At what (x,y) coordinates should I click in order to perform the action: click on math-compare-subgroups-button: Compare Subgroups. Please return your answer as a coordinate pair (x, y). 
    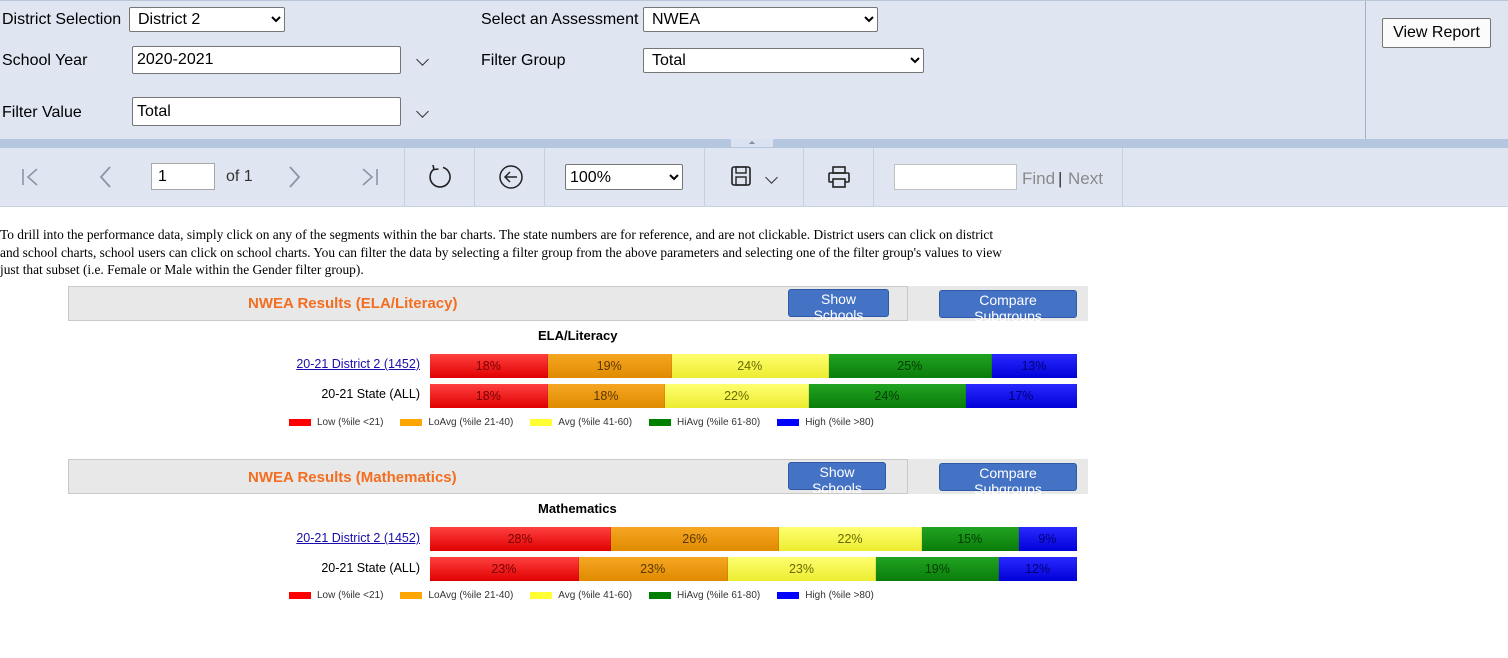
    Looking at the image, I should click on (1008, 480).